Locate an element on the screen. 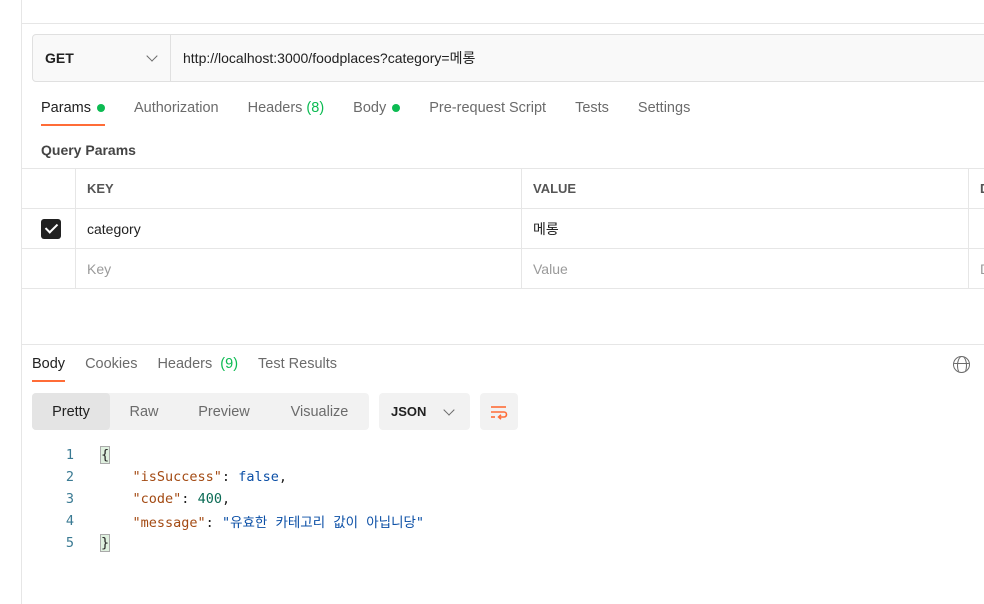 The width and height of the screenshot is (984, 604). param-enabled-checkbox is located at coordinates (51, 228).